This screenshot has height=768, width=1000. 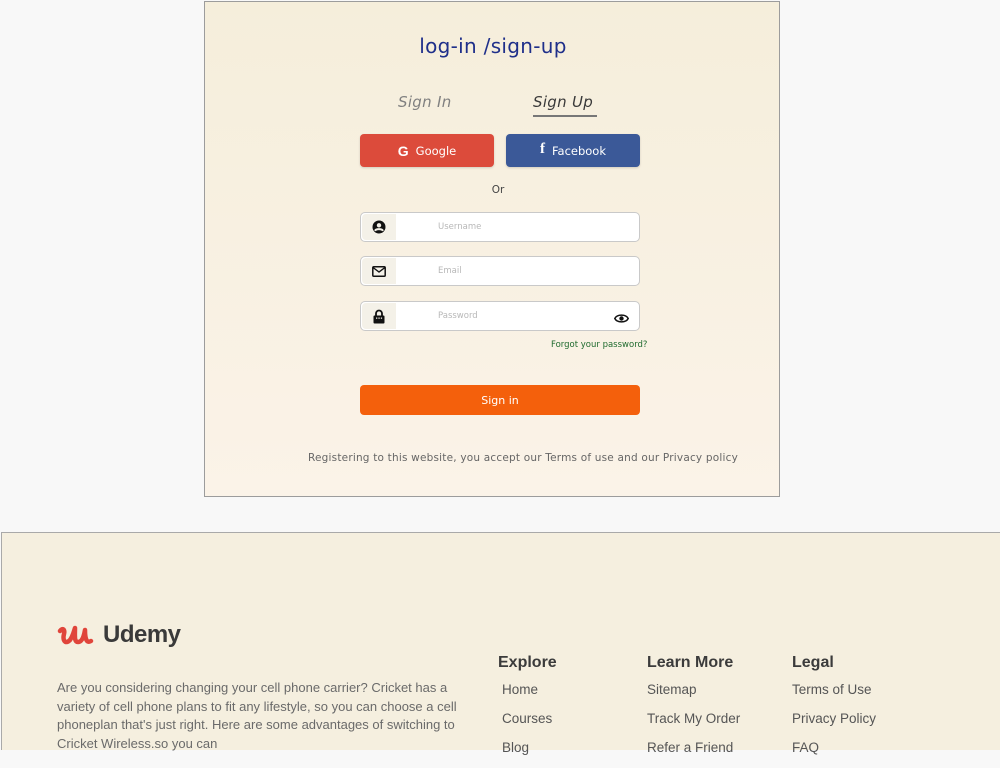 I want to click on footer-link-track-order: Track My Order, so click(x=693, y=724).